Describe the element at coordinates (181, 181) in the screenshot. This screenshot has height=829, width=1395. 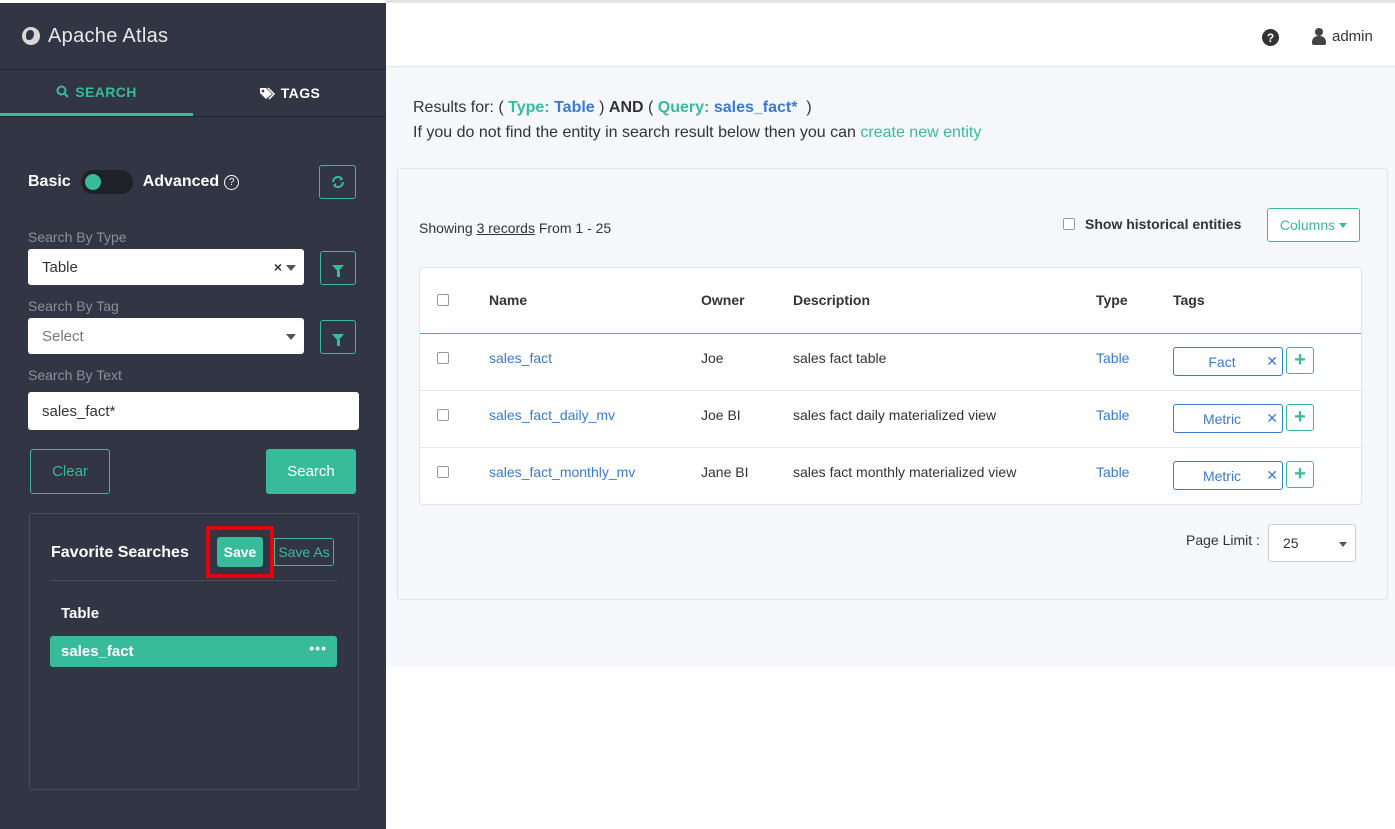
I see `advanced-label: Advanced` at that location.